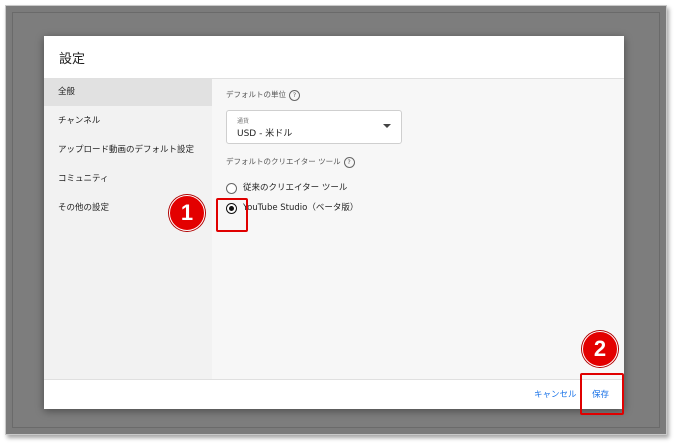 This screenshot has height=447, width=676. Describe the element at coordinates (295, 188) in the screenshot. I see `radio-label-classic: 従来のクリエイター ツール` at that location.